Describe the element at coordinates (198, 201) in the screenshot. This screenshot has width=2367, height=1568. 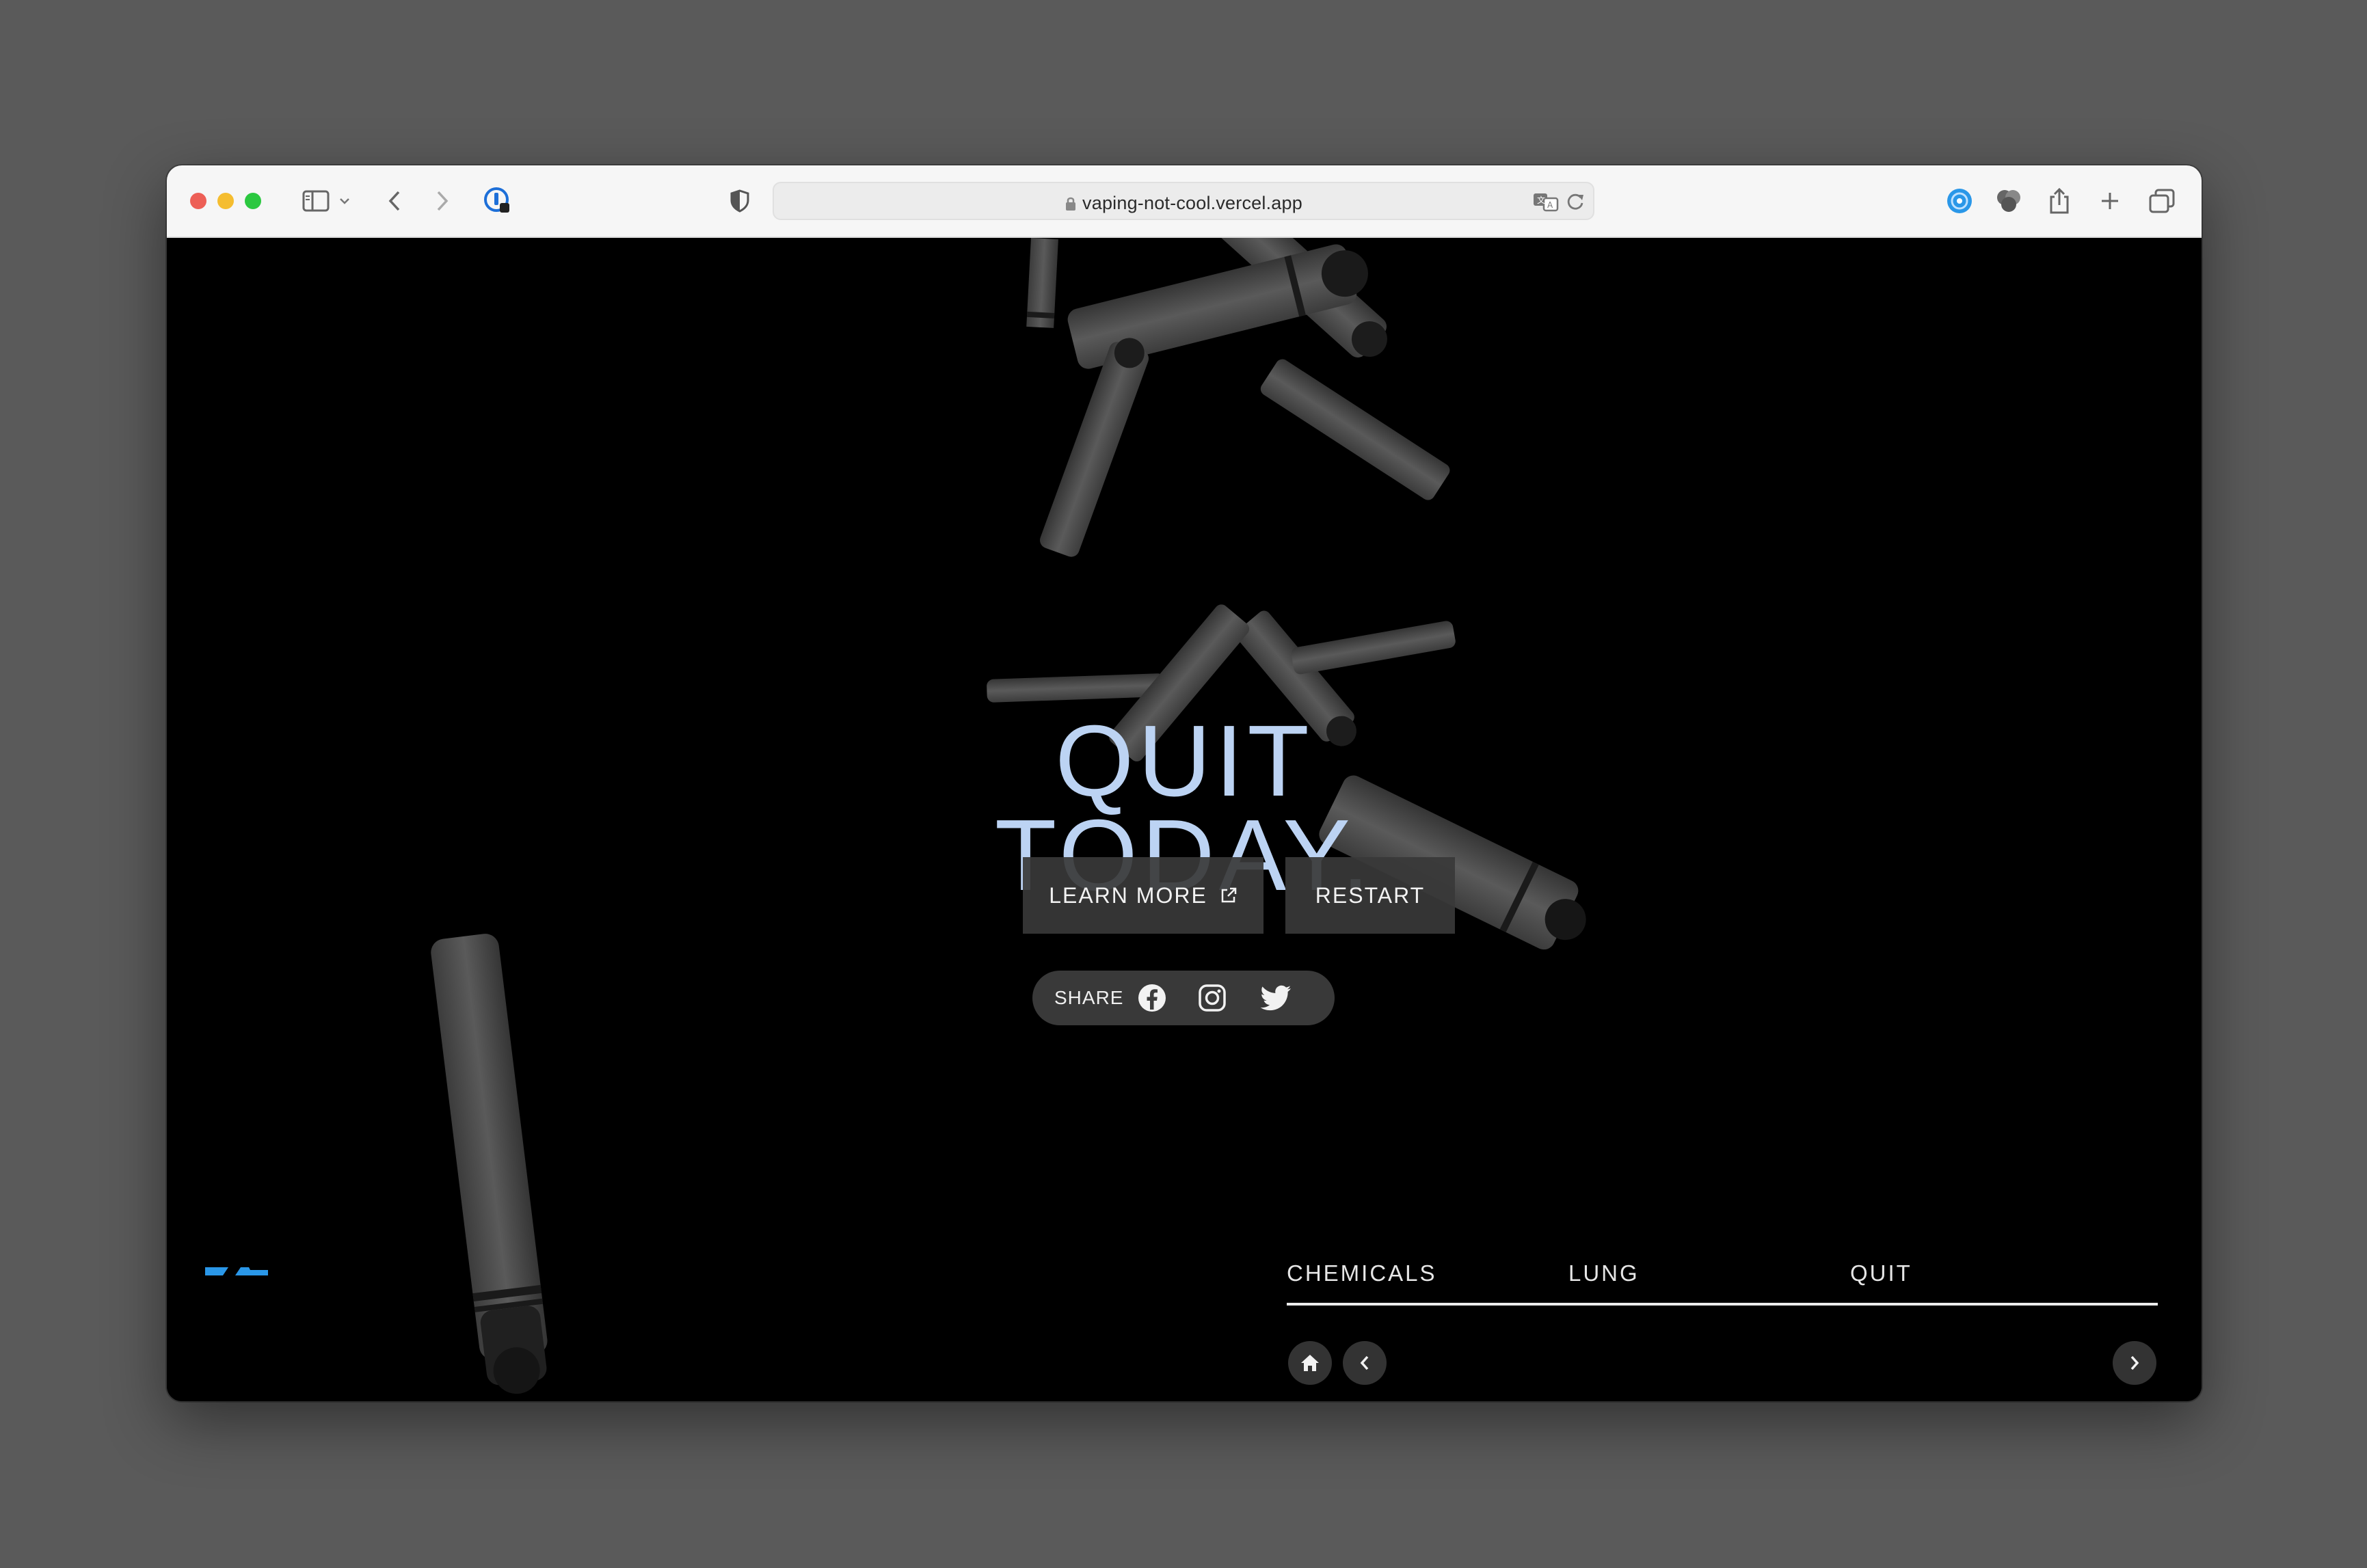
I see `close-window-button` at that location.